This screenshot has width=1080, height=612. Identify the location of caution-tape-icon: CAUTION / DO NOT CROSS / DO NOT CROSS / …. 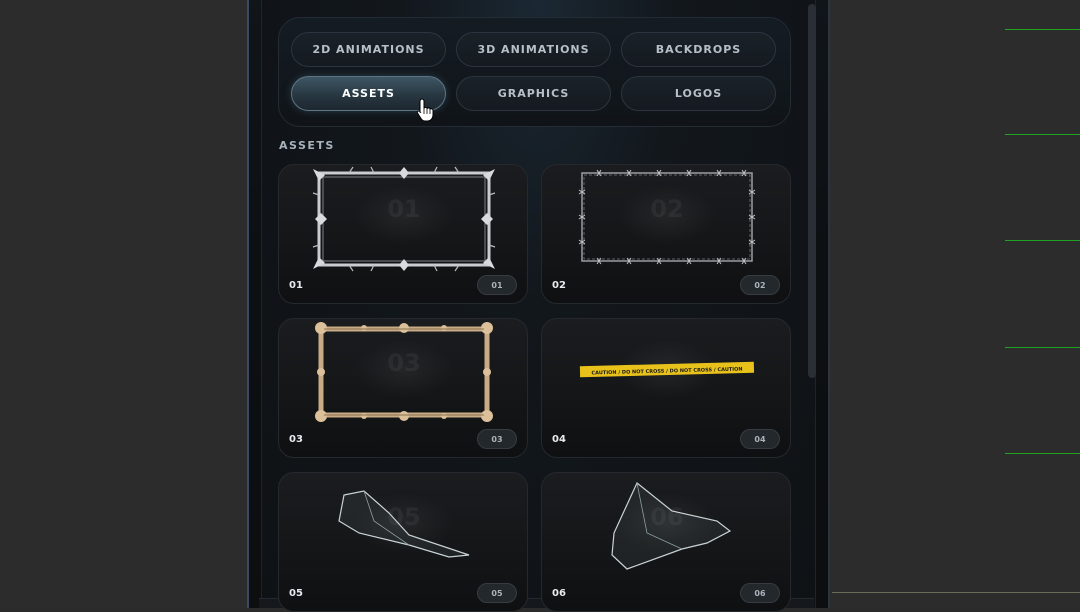
(667, 369).